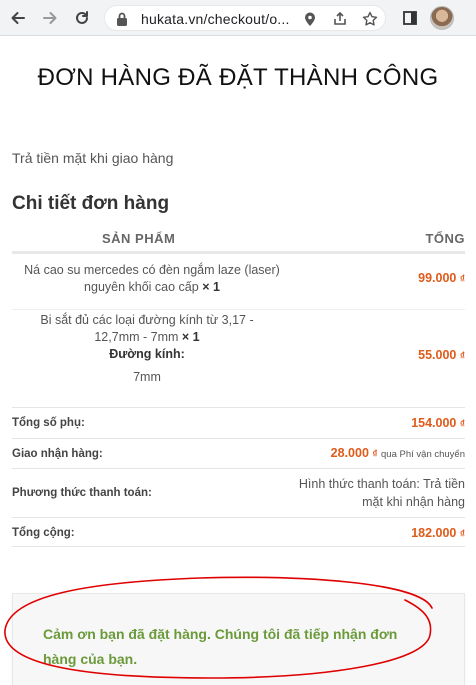 This screenshot has width=476, height=685. What do you see at coordinates (438, 533) in the screenshot?
I see `total-value: 182.000 ₫` at bounding box center [438, 533].